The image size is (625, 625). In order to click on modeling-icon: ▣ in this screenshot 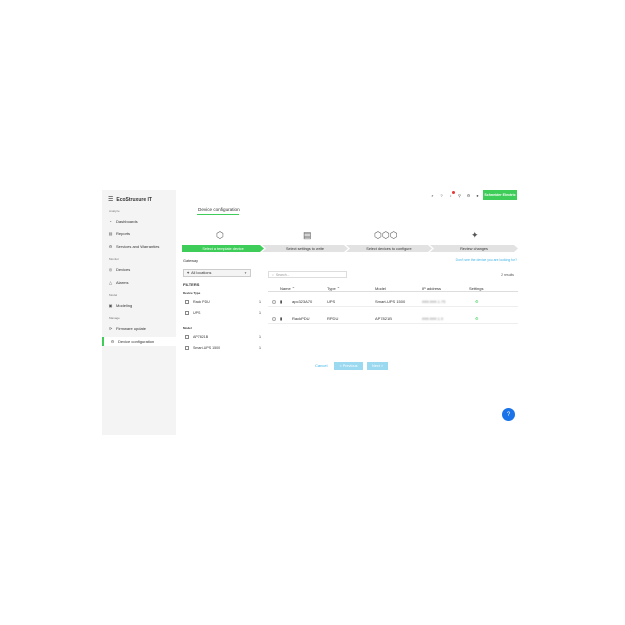, I will do `click(110, 305)`.